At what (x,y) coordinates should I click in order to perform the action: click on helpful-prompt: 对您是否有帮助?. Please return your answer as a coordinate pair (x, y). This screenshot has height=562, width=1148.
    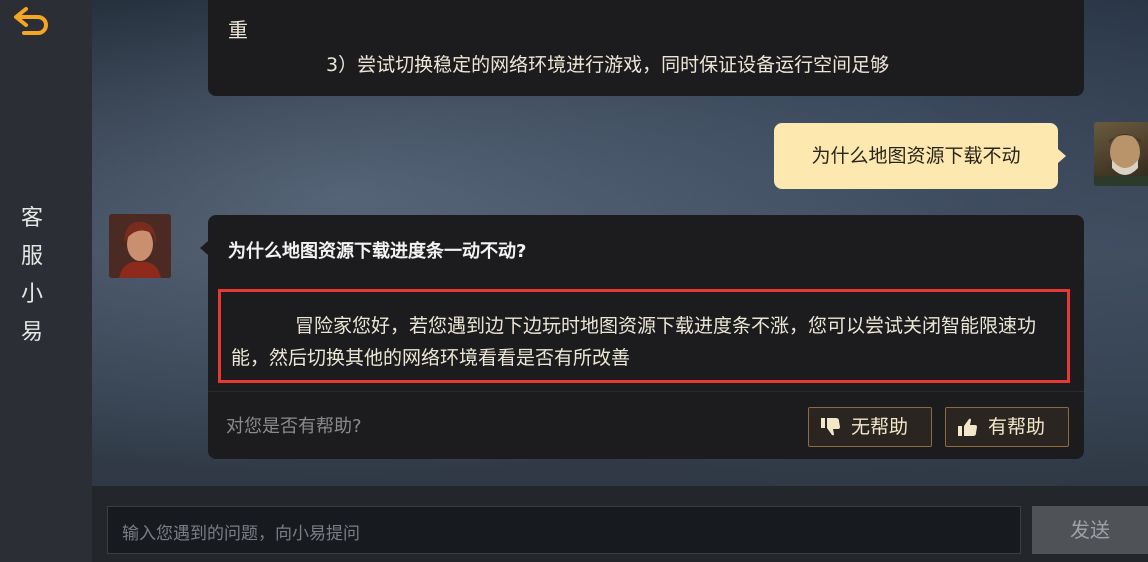
    Looking at the image, I should click on (294, 426).